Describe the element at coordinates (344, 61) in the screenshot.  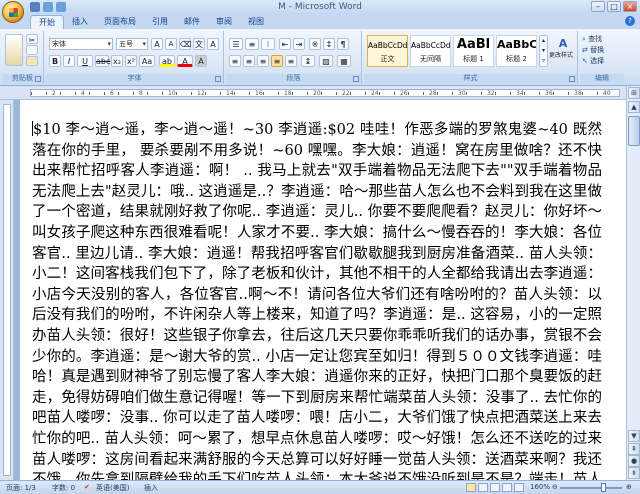
I see `borders-icon: ▦` at that location.